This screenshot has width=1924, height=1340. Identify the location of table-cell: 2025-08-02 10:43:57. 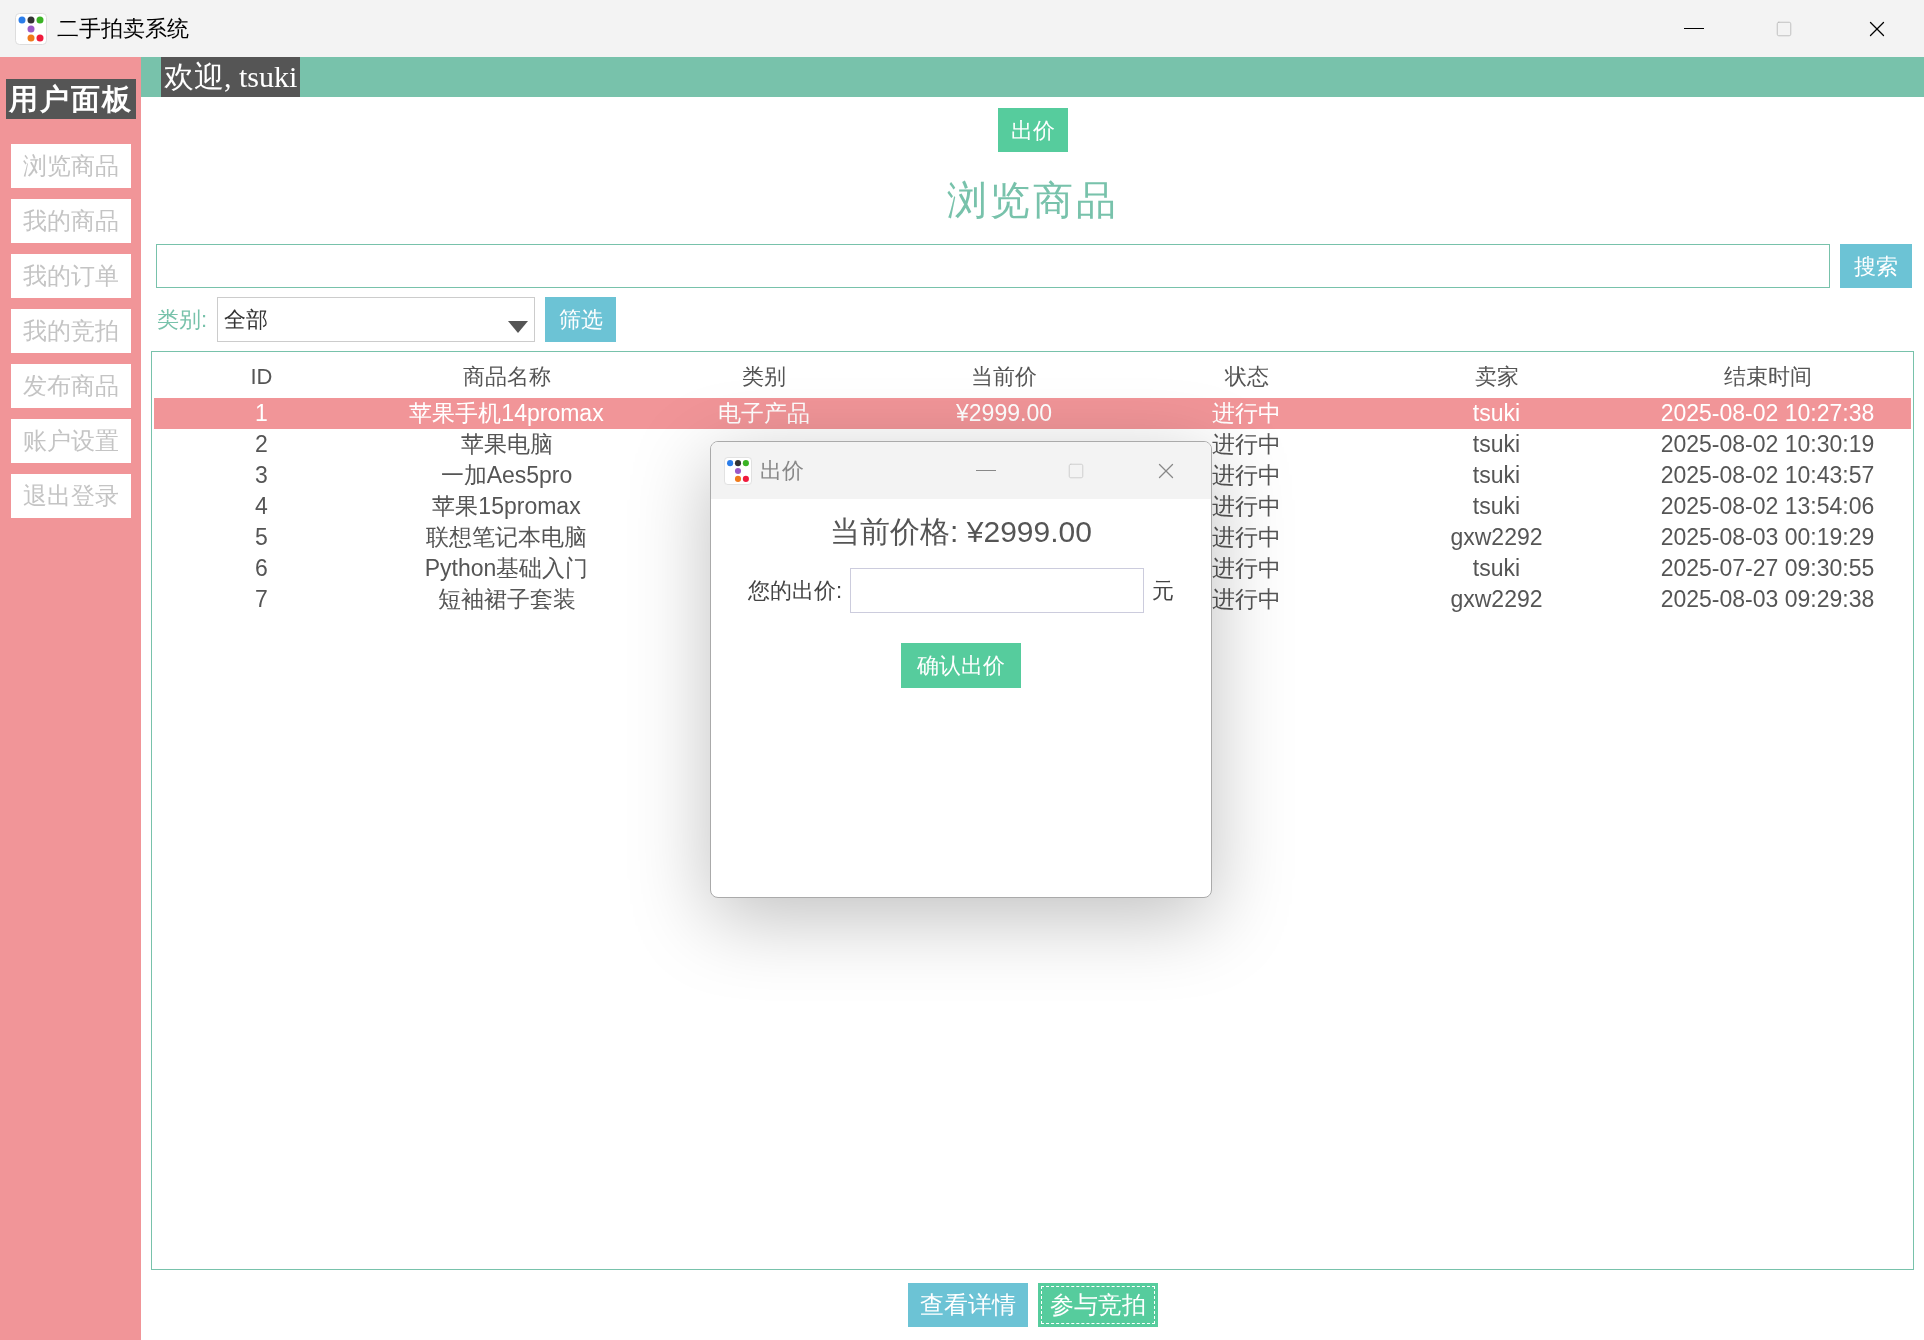
(1767, 475).